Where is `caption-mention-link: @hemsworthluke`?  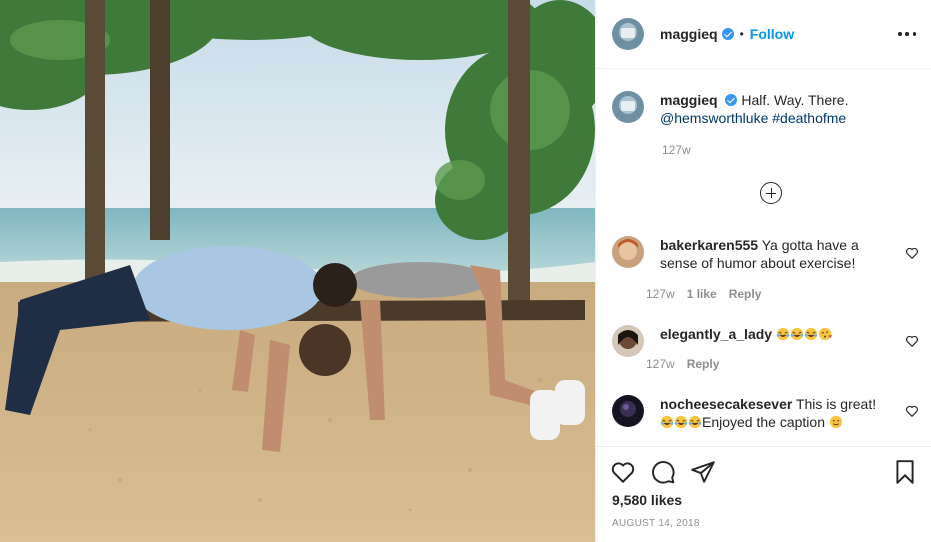
caption-mention-link: @hemsworthluke is located at coordinates (714, 118).